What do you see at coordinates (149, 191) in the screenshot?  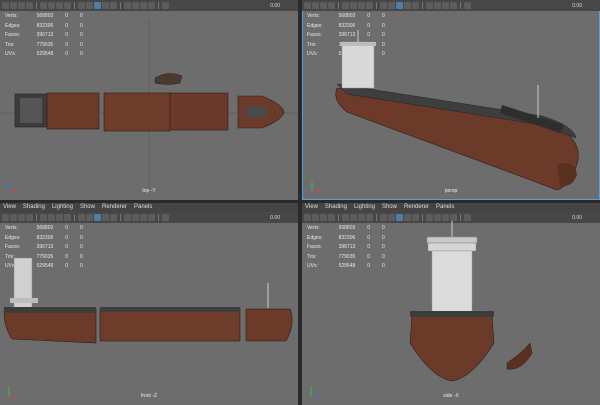 I see `camera-label: top -Y` at bounding box center [149, 191].